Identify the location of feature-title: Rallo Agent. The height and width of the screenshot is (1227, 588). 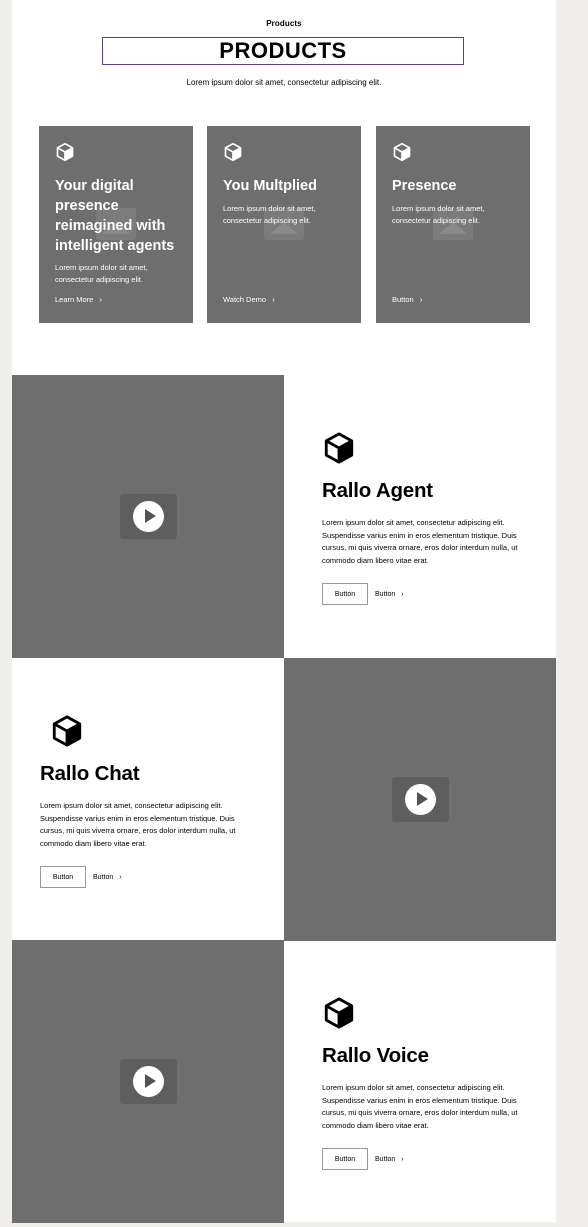
(377, 490).